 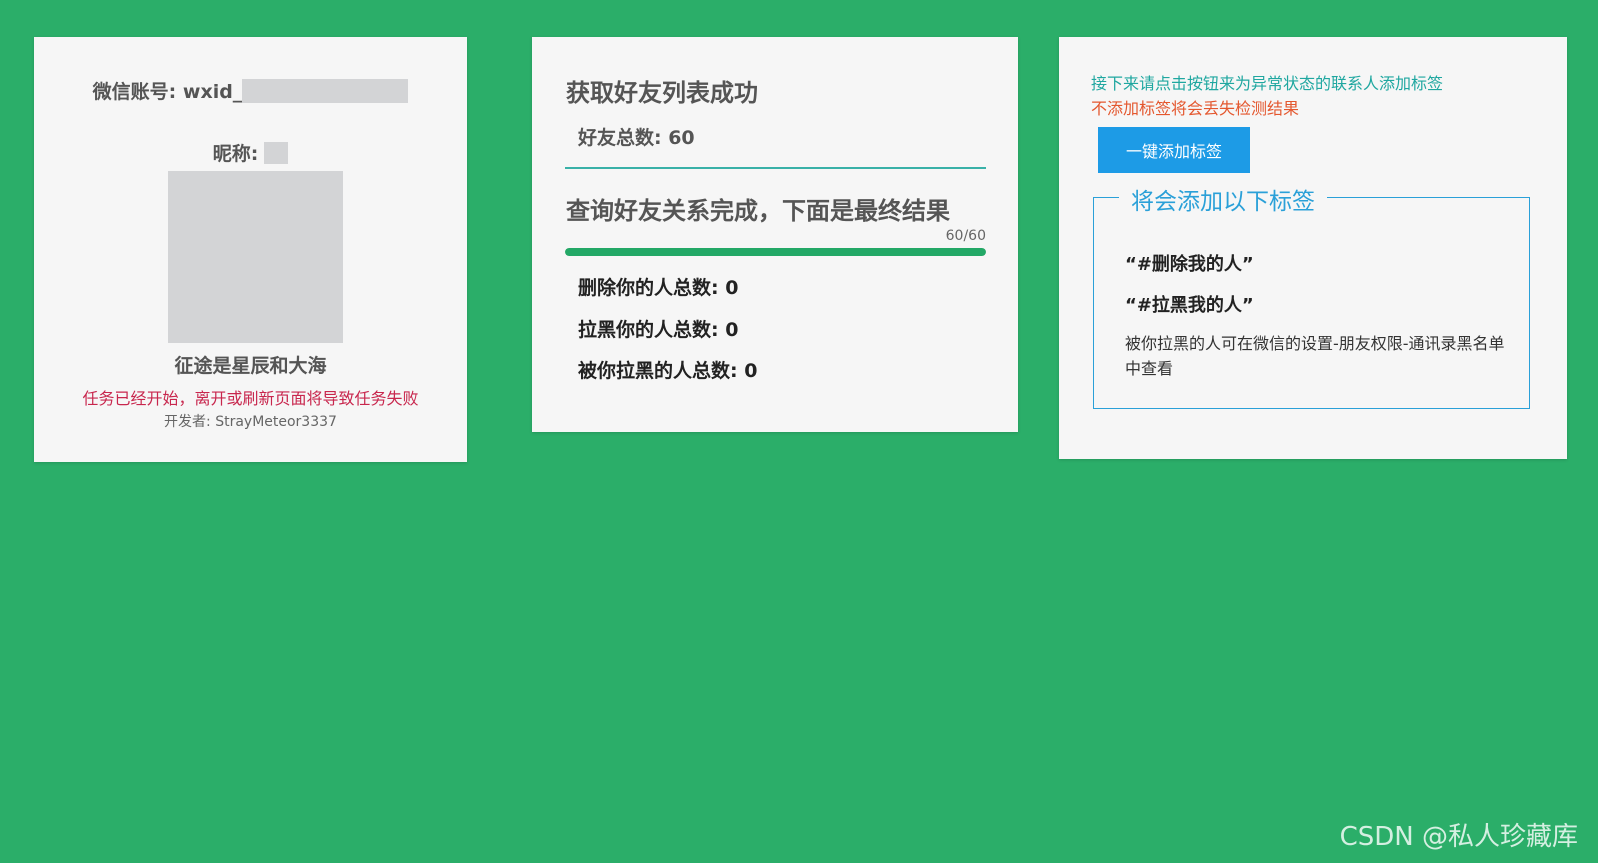 I want to click on wechat-account-label: 微信账号: wxid_, so click(x=167, y=92).